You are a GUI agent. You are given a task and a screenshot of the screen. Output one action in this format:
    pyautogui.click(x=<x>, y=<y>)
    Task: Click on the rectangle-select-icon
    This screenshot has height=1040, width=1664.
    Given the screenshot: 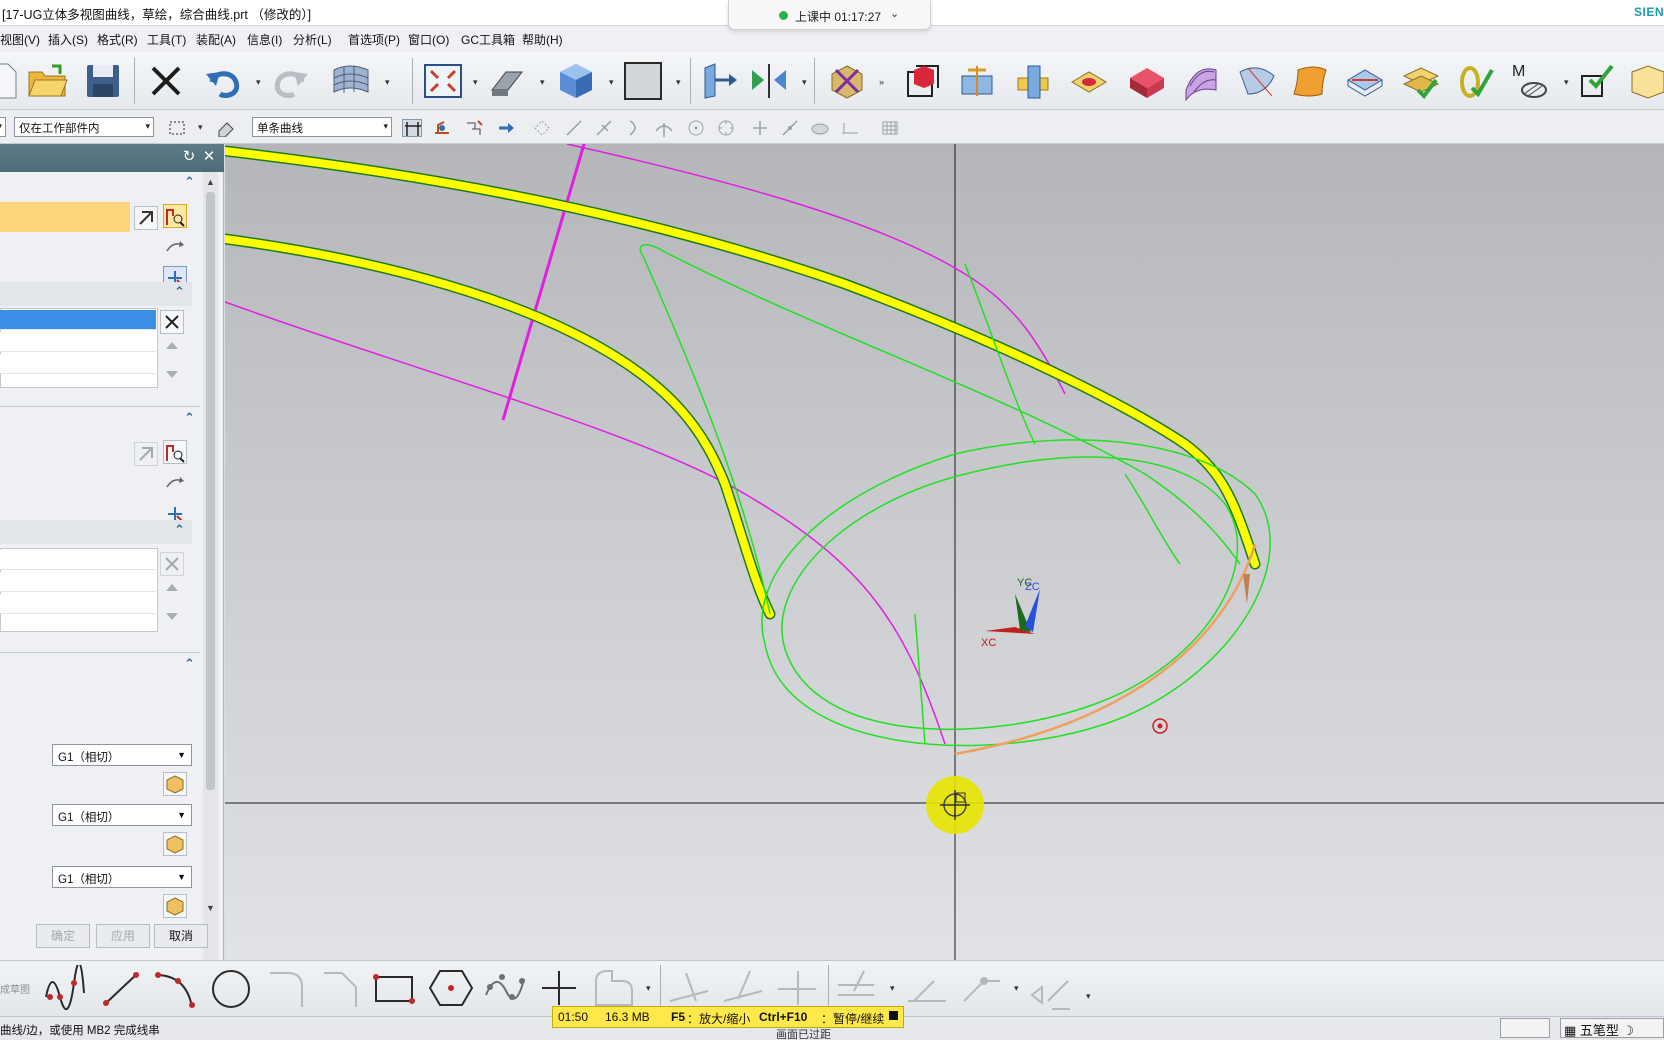 What is the action you would take?
    pyautogui.click(x=178, y=128)
    